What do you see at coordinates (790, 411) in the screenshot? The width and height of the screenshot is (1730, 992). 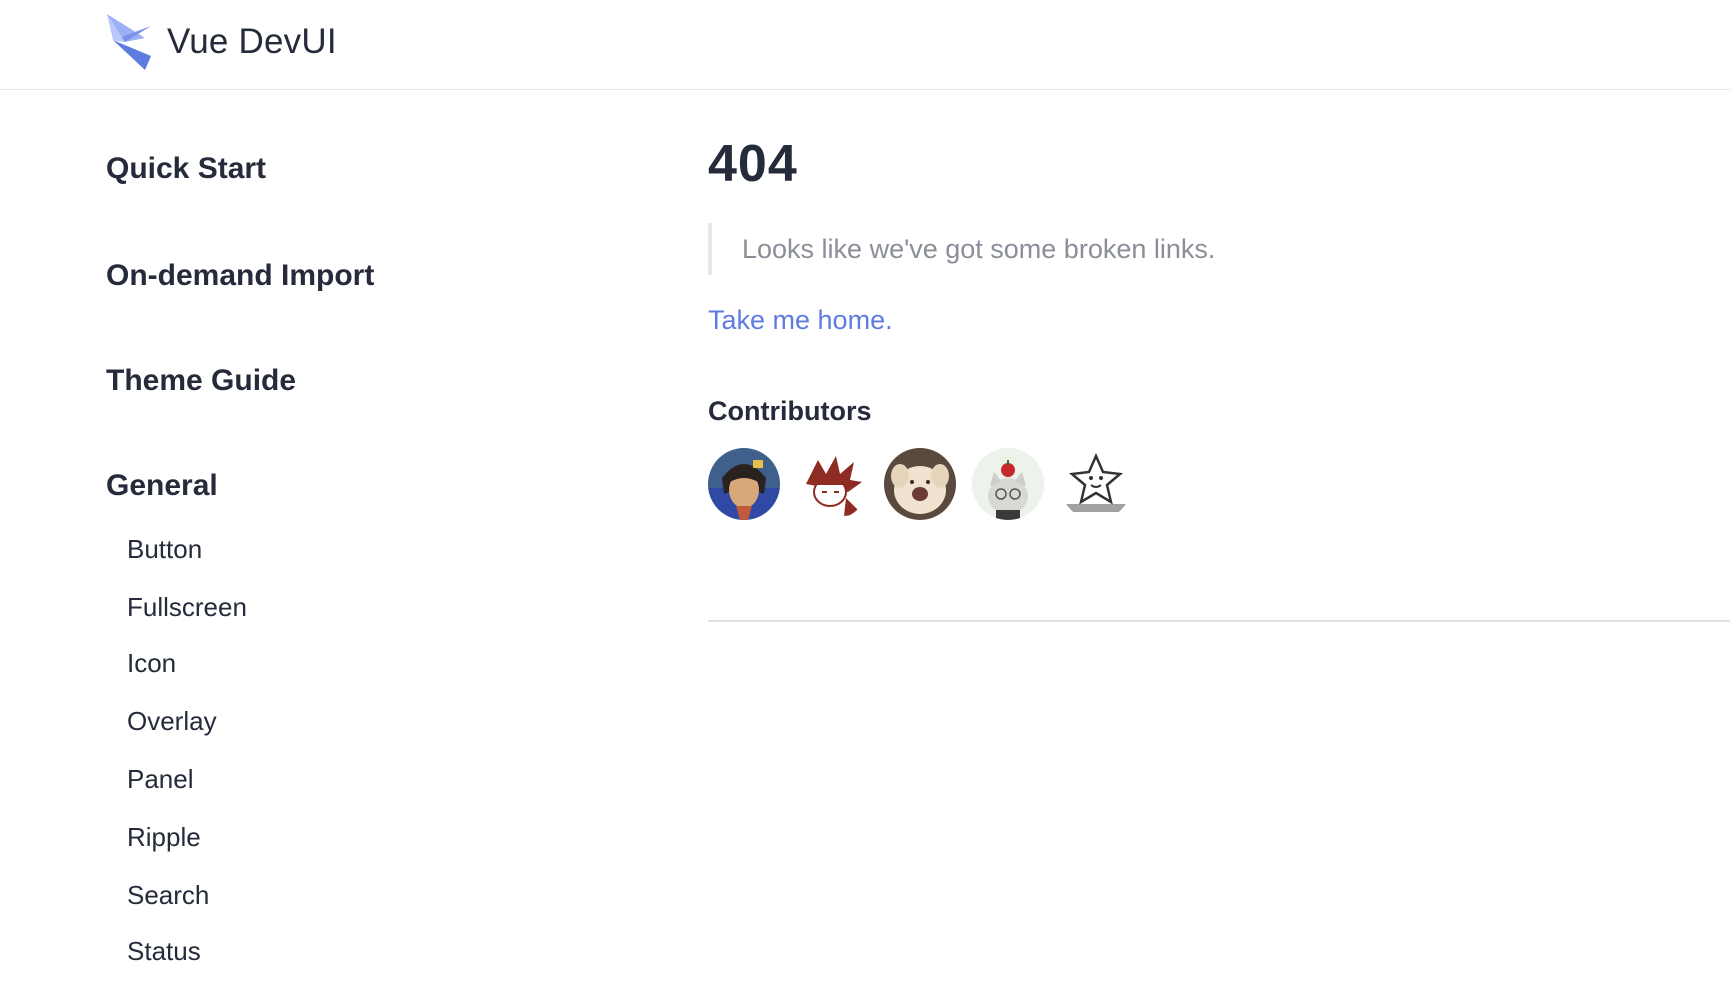 I see `contributors-title: Contributors` at bounding box center [790, 411].